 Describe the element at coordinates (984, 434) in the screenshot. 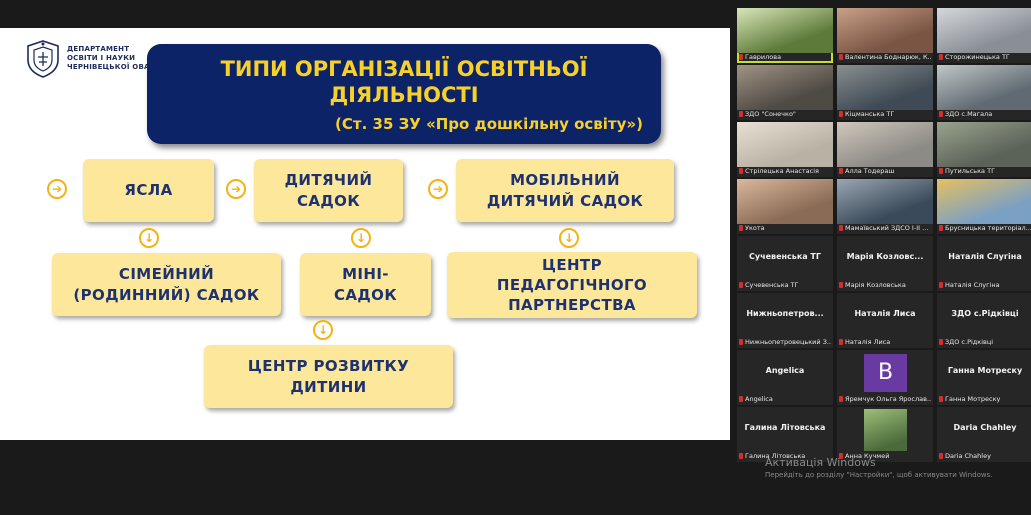

I see `participant-tile: Daria Chahley Daria Chahley` at that location.